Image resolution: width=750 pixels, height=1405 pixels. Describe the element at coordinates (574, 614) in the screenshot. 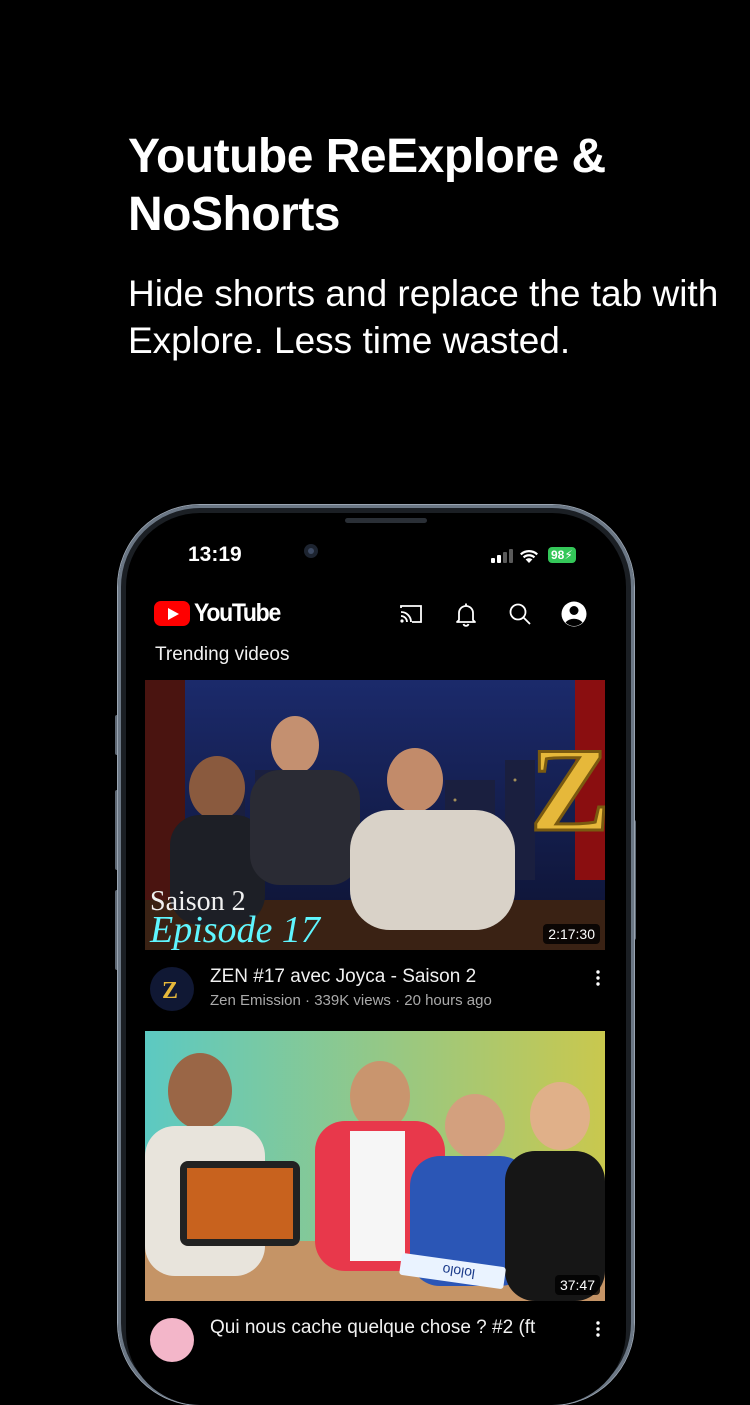

I see `account-icon` at that location.